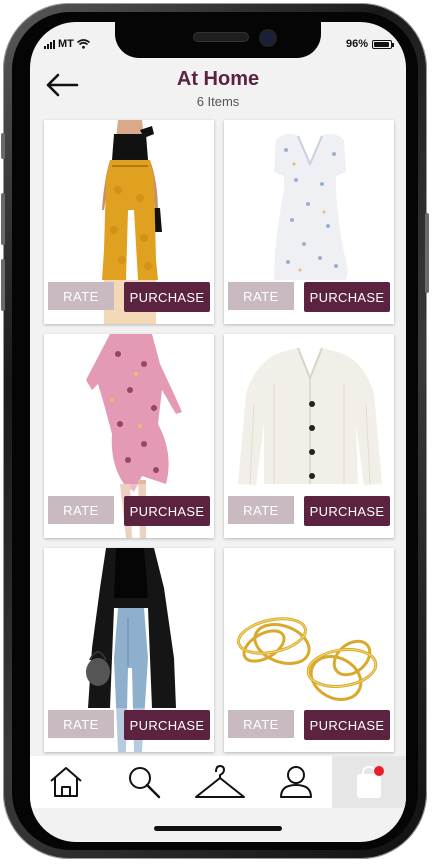 The image size is (432, 864). What do you see at coordinates (379, 771) in the screenshot?
I see `cart-badge` at bounding box center [379, 771].